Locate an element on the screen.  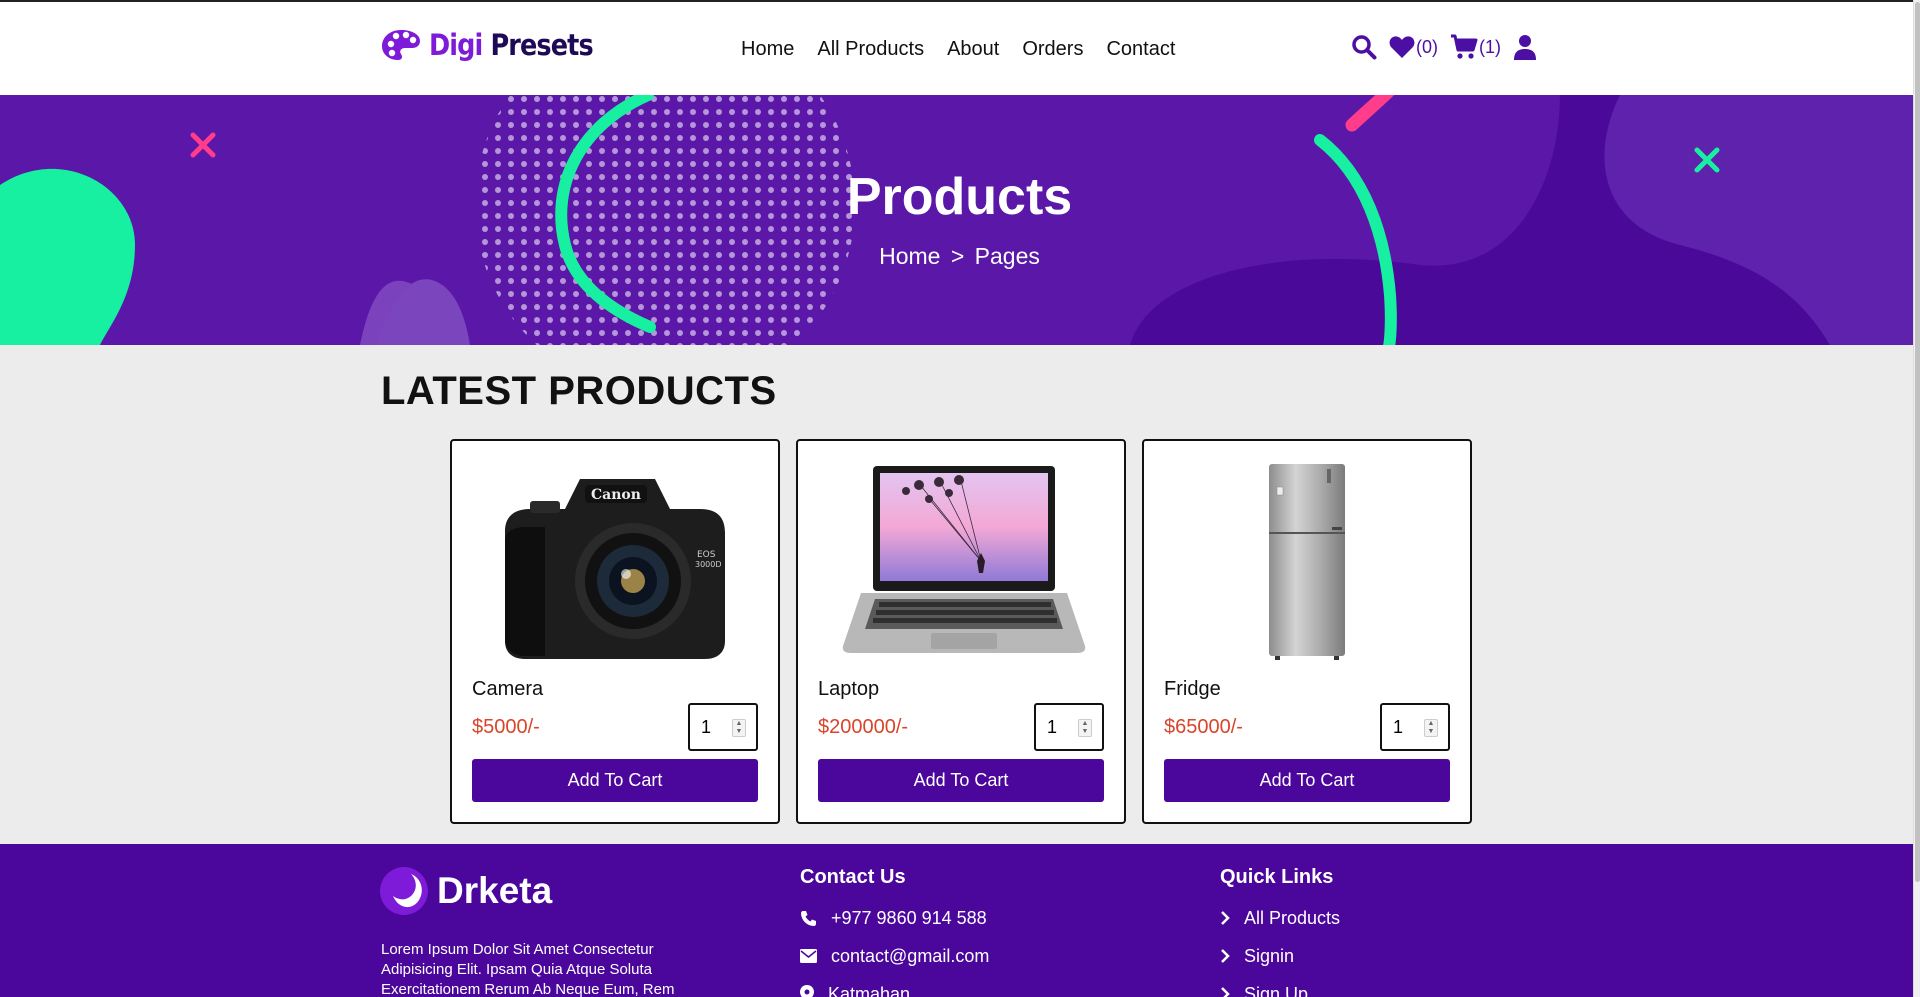
footer-link-label: Sign Up is located at coordinates (1276, 990).